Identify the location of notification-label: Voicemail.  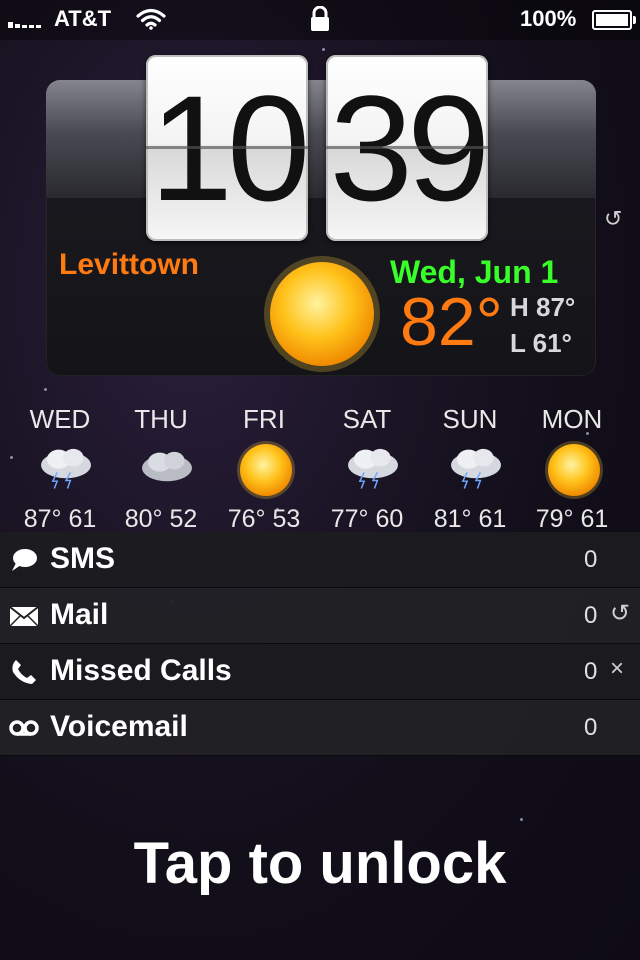
(119, 726).